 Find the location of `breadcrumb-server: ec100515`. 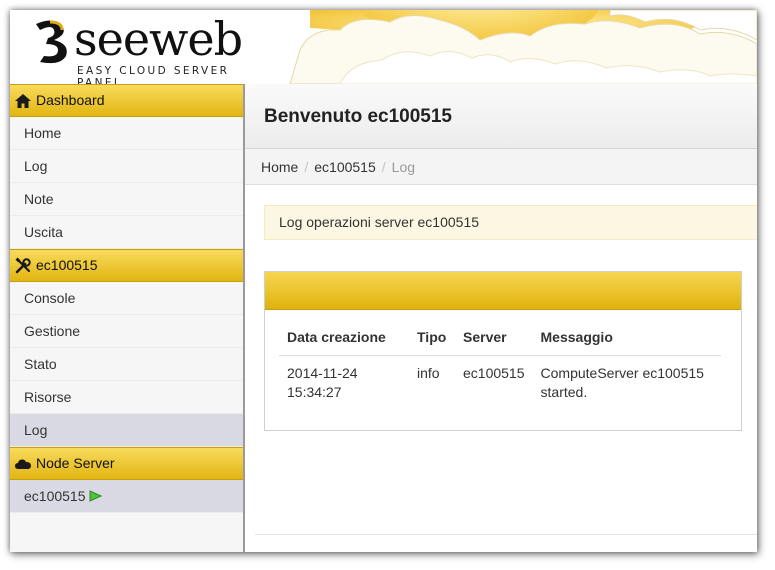

breadcrumb-server: ec100515 is located at coordinates (345, 167).